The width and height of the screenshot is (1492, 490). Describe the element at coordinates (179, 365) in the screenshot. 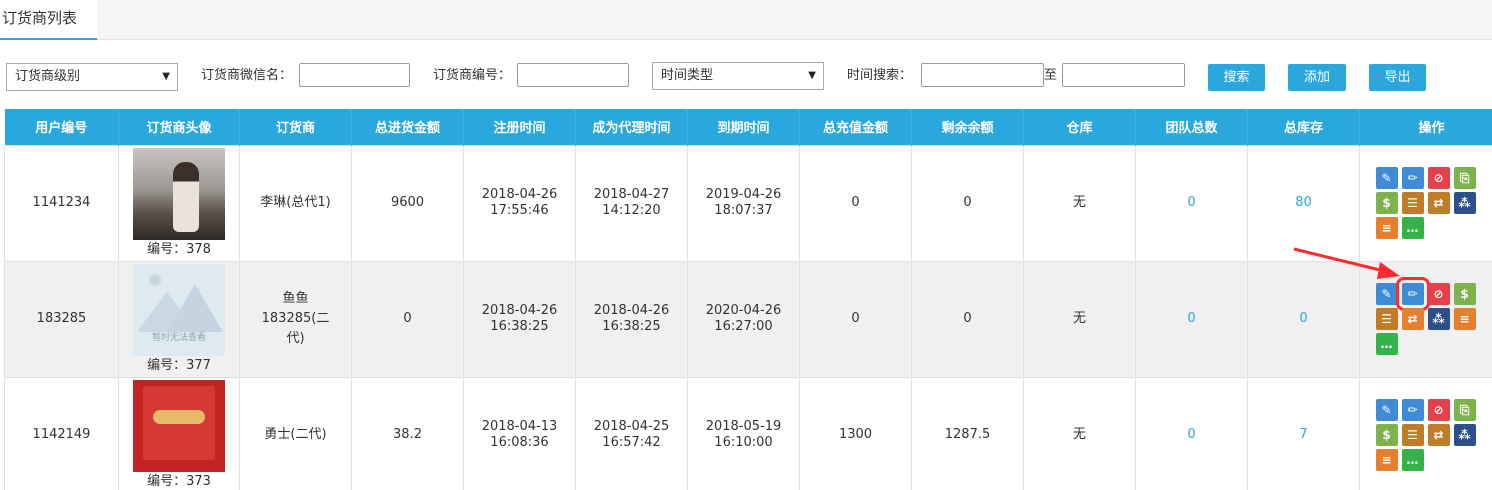

I see `avatar-caption: 编号：377` at that location.